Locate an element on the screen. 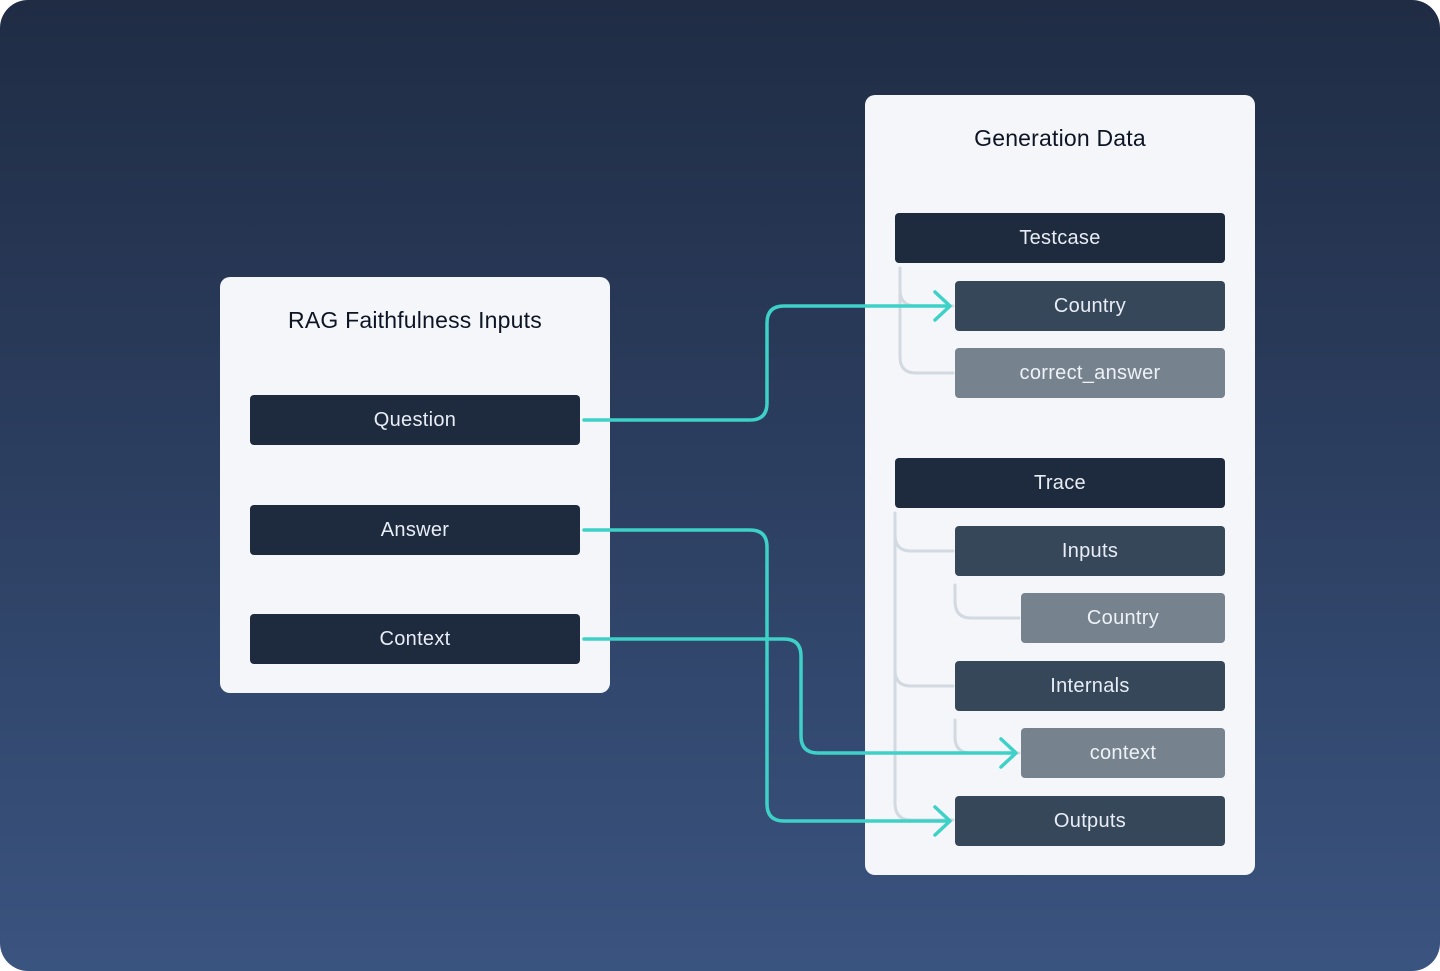  question-to-country-connector is located at coordinates (766, 363).